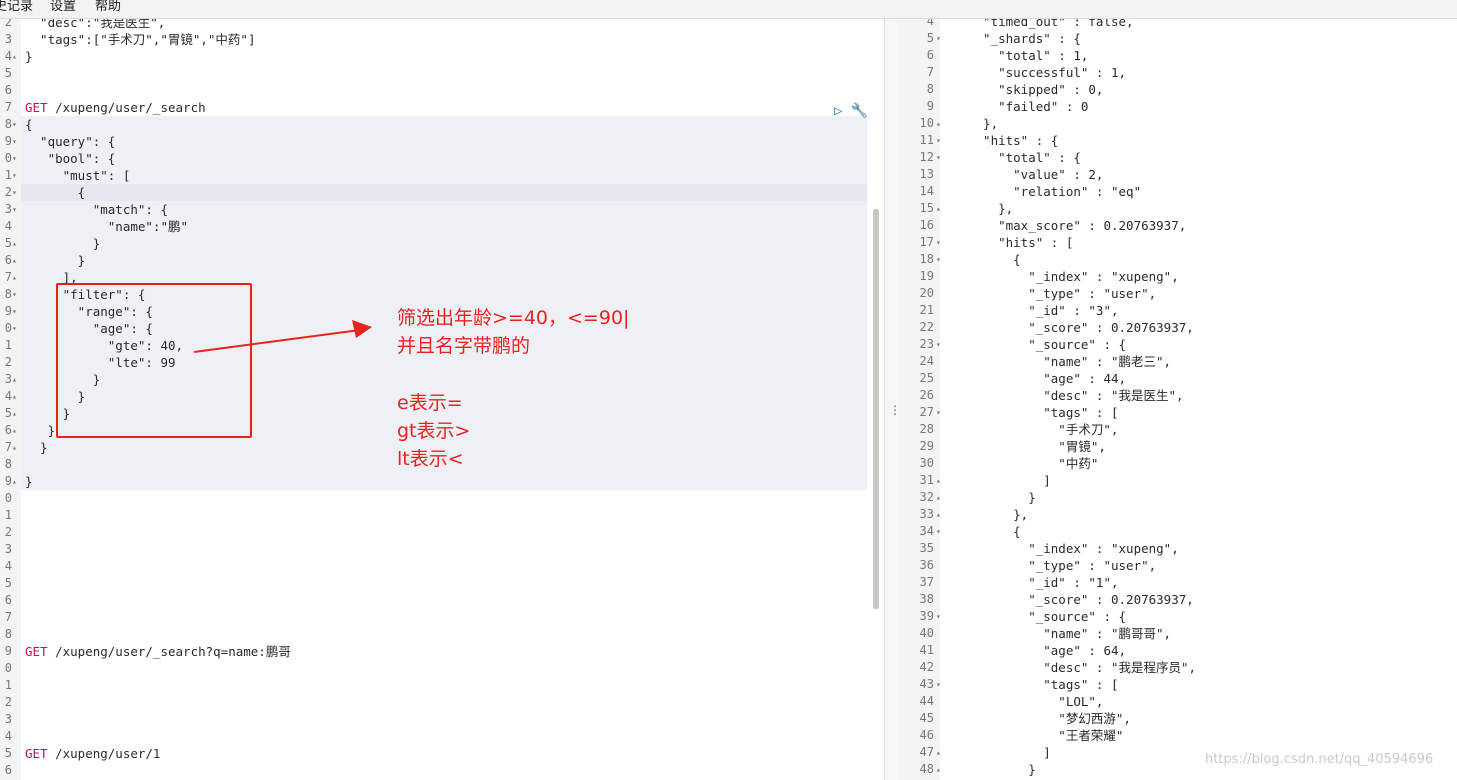  Describe the element at coordinates (1177, 514) in the screenshot. I see `response-line: 33 ▴ },` at that location.